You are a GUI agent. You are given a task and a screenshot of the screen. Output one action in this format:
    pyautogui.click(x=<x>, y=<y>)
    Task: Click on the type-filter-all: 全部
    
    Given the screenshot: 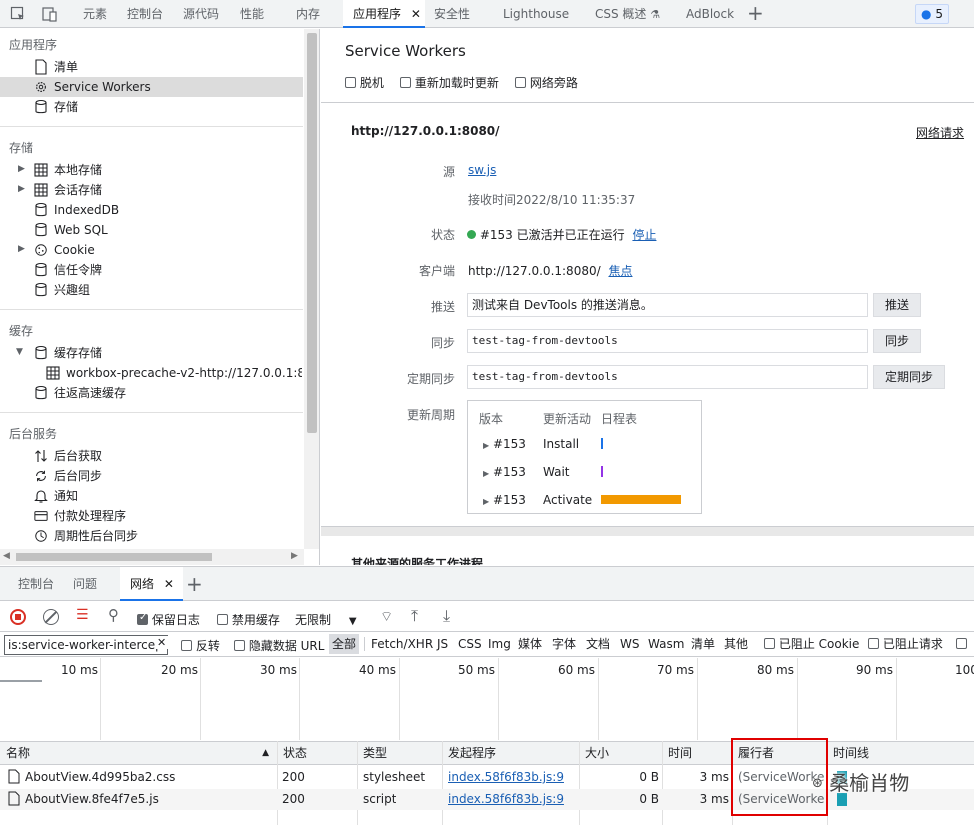 What is the action you would take?
    pyautogui.click(x=344, y=644)
    